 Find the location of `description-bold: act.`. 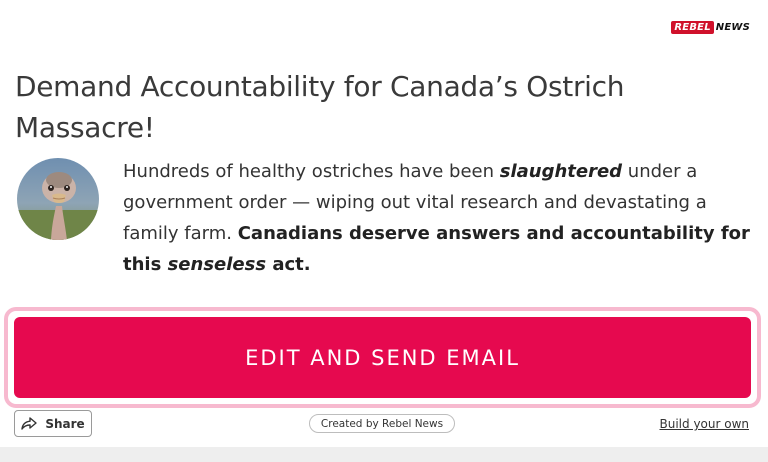

description-bold: act. is located at coordinates (288, 264).